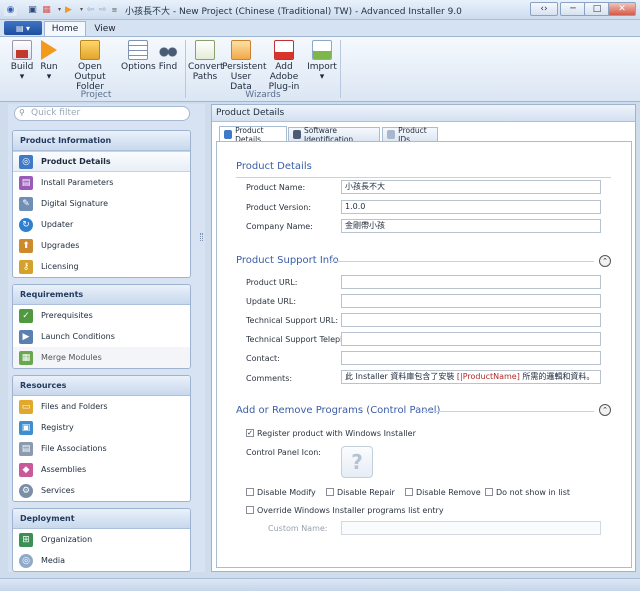 The image size is (640, 591). I want to click on product-url-field, so click(471, 282).